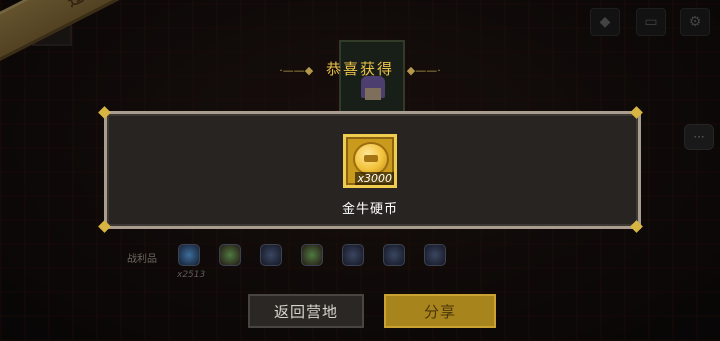  I want to click on loot-label: 战利品, so click(142, 259).